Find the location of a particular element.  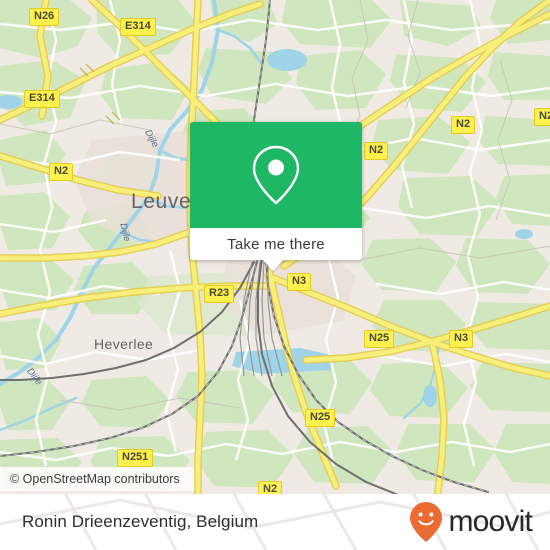

info-card-pointer is located at coordinates (273, 265).